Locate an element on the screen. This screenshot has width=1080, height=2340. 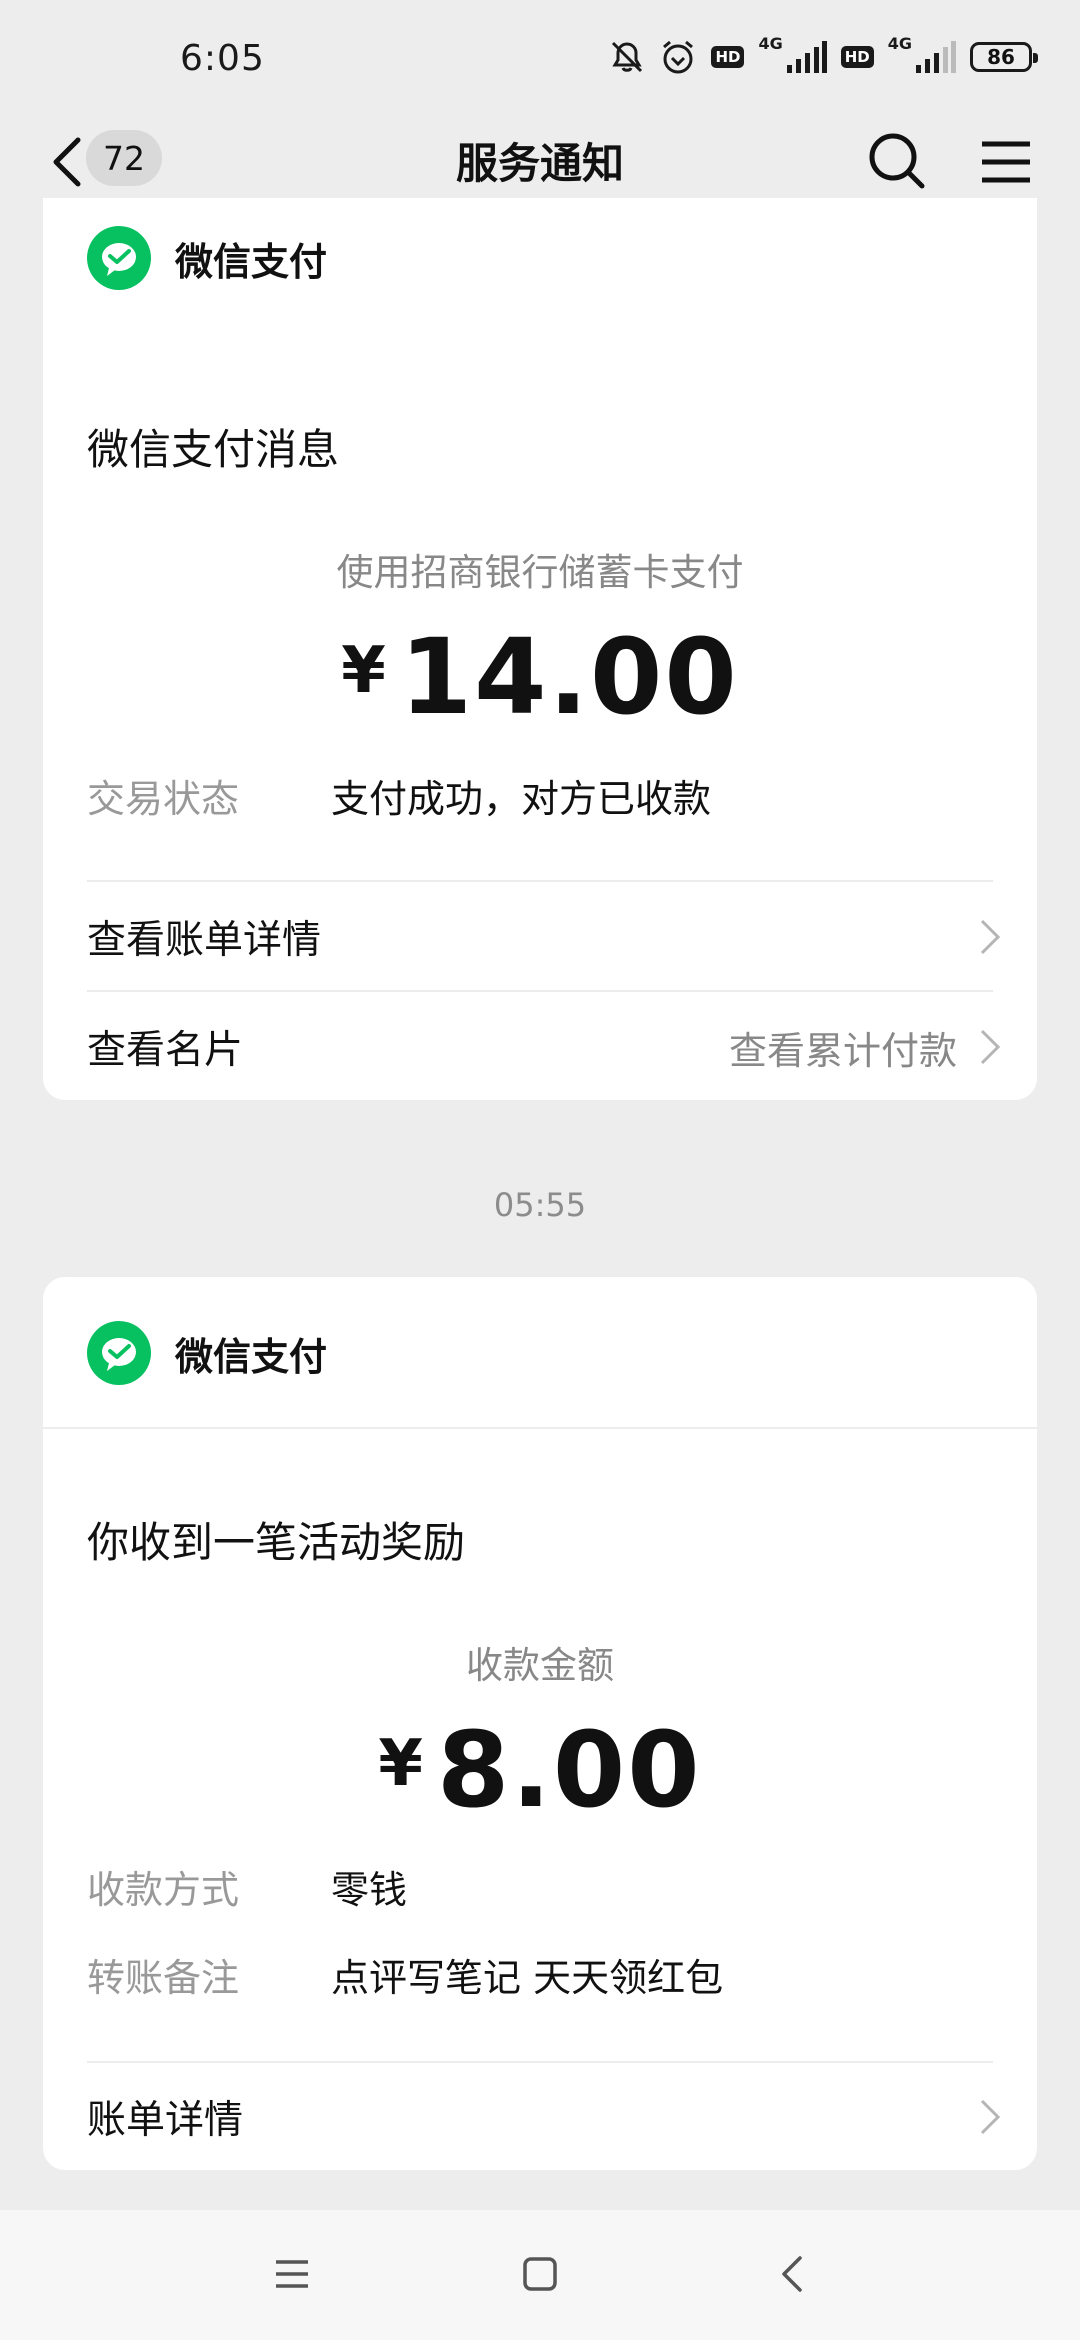
alarm-icon is located at coordinates (678, 57).